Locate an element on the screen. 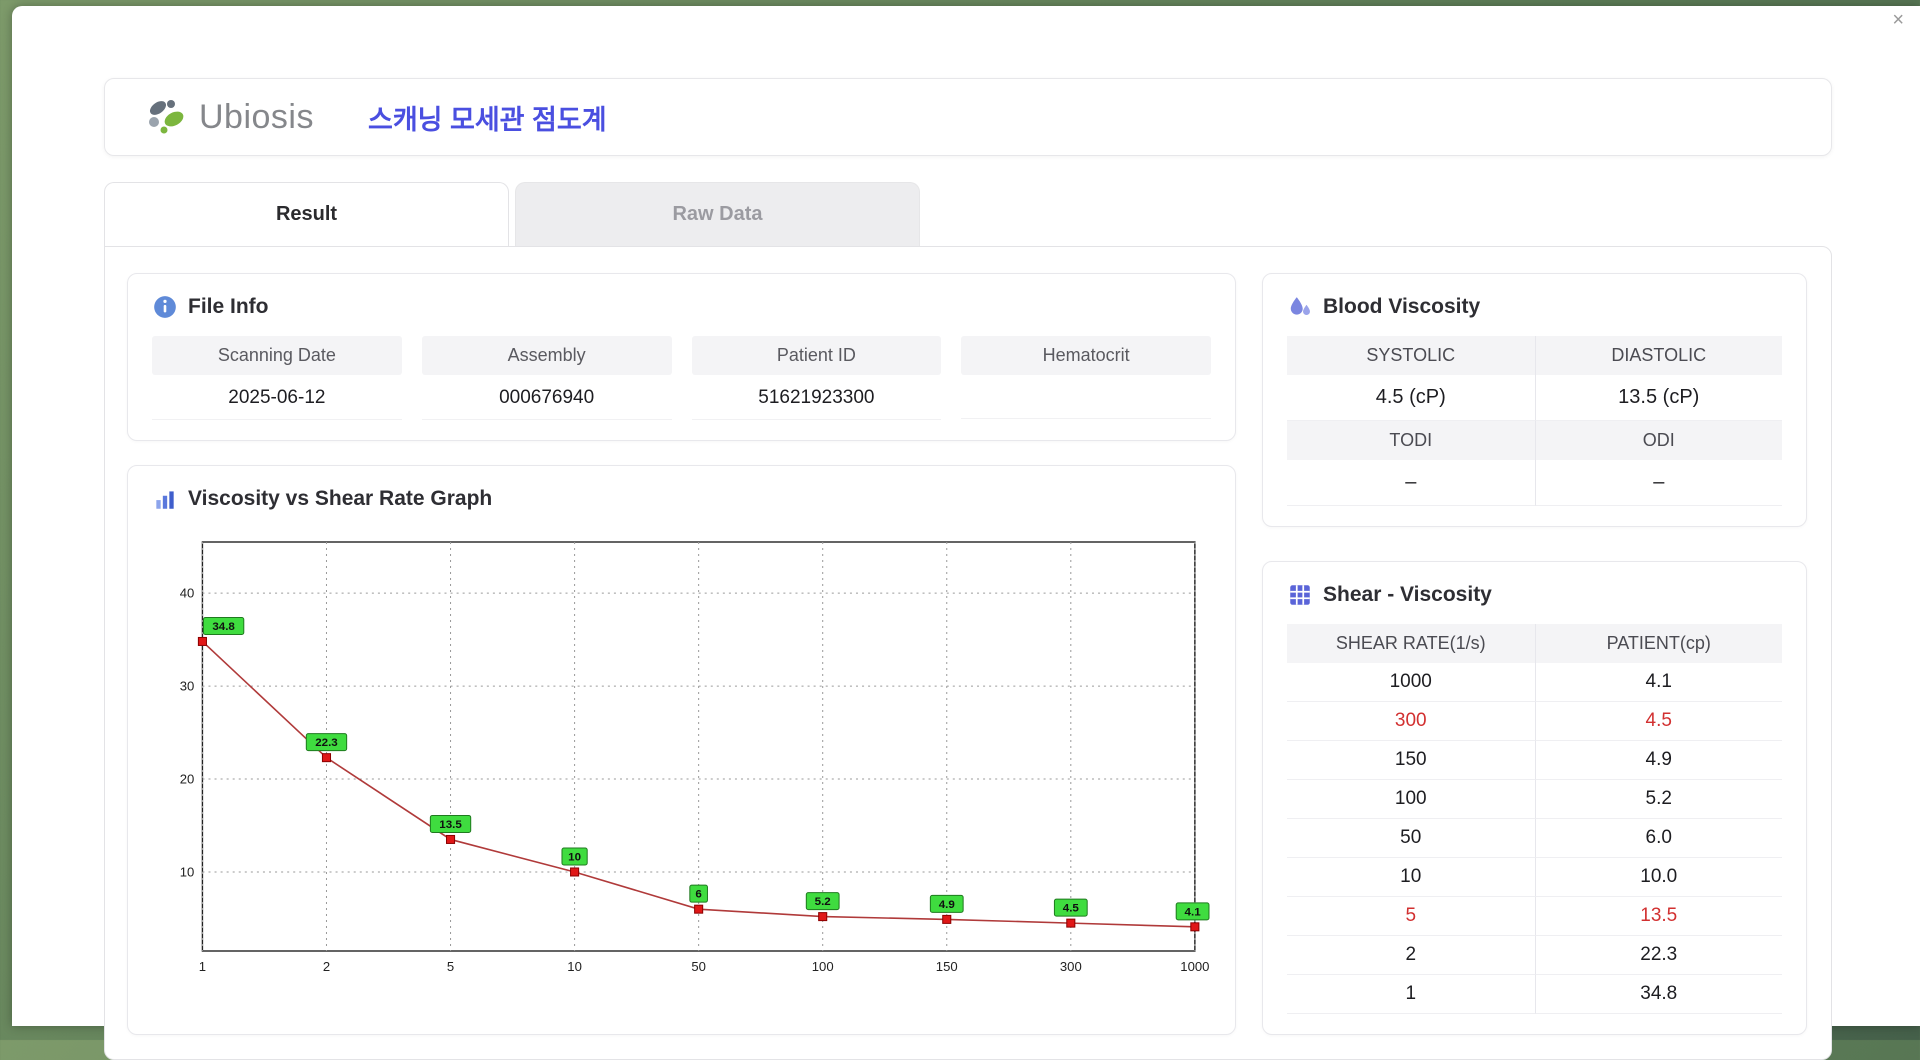 The image size is (1920, 1060). blood-viscosity-title: Blood Viscosity is located at coordinates (1401, 307).